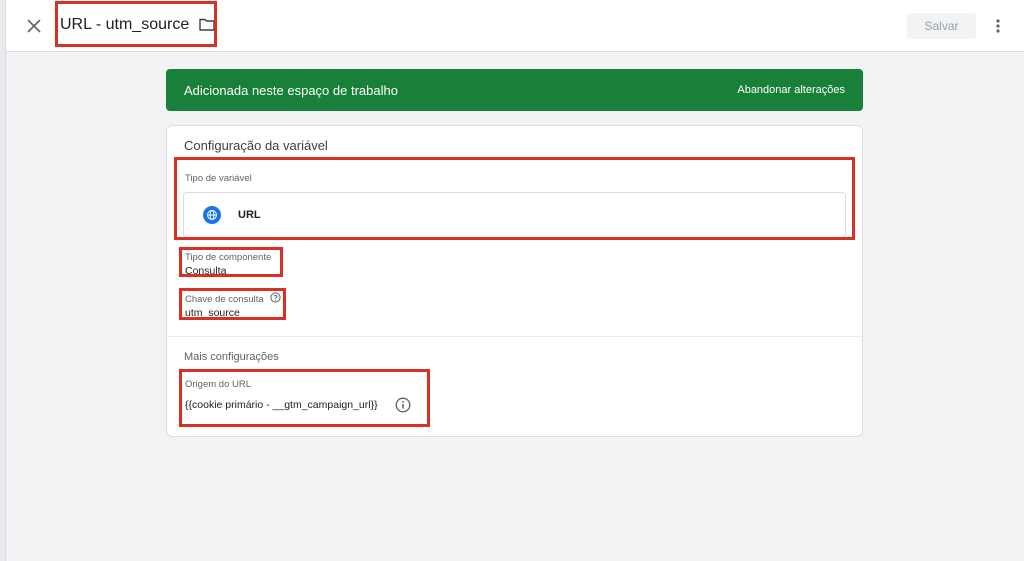  I want to click on url-source-label: Origem do URL, so click(218, 384).